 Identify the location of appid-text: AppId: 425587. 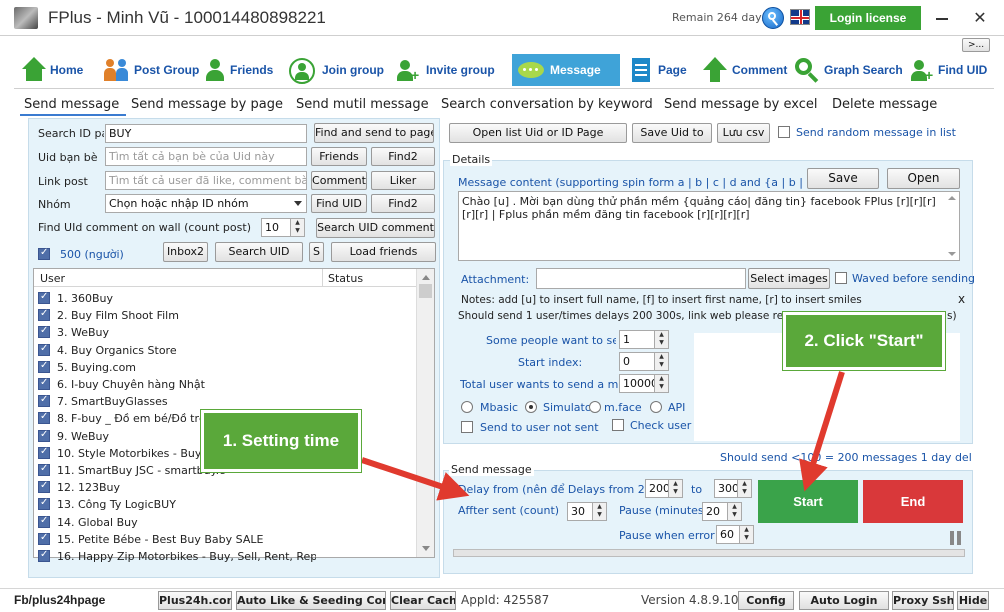
(505, 600).